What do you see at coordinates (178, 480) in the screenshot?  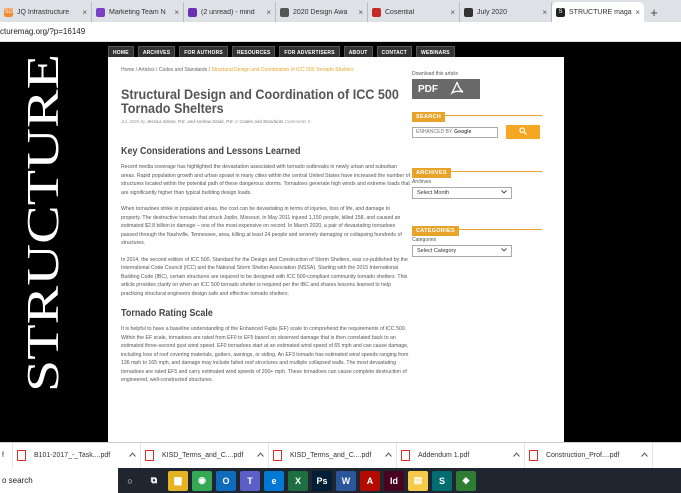 I see `file-explorer-icon: ▆` at bounding box center [178, 480].